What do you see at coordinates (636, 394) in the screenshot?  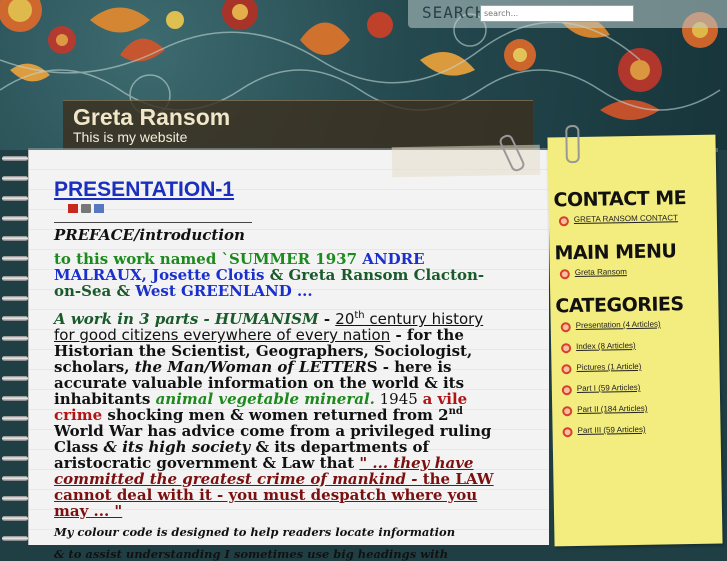 I see `list-item: Part I (59 Articles)` at bounding box center [636, 394].